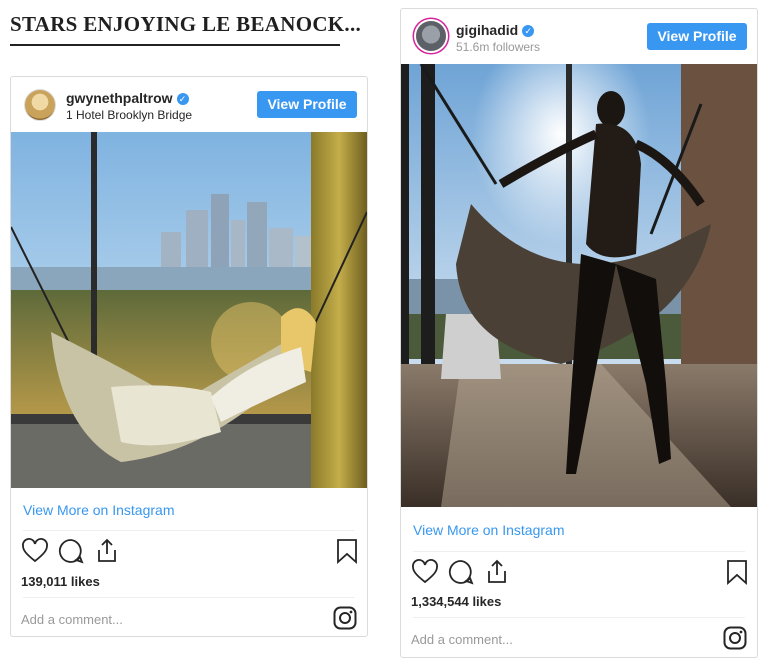 The width and height of the screenshot is (768, 668). What do you see at coordinates (579, 37) in the screenshot?
I see `post-header: gigihadid ✓ 51.6m followers View Profile` at bounding box center [579, 37].